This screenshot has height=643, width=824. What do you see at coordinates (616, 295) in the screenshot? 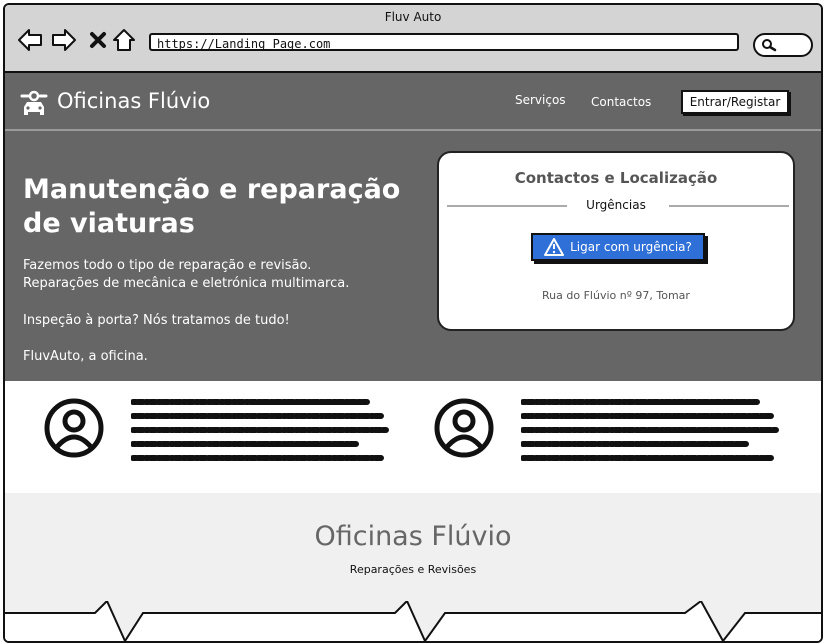
I see `contact-address: Rua do Flúvio nº 97, Tomar` at bounding box center [616, 295].